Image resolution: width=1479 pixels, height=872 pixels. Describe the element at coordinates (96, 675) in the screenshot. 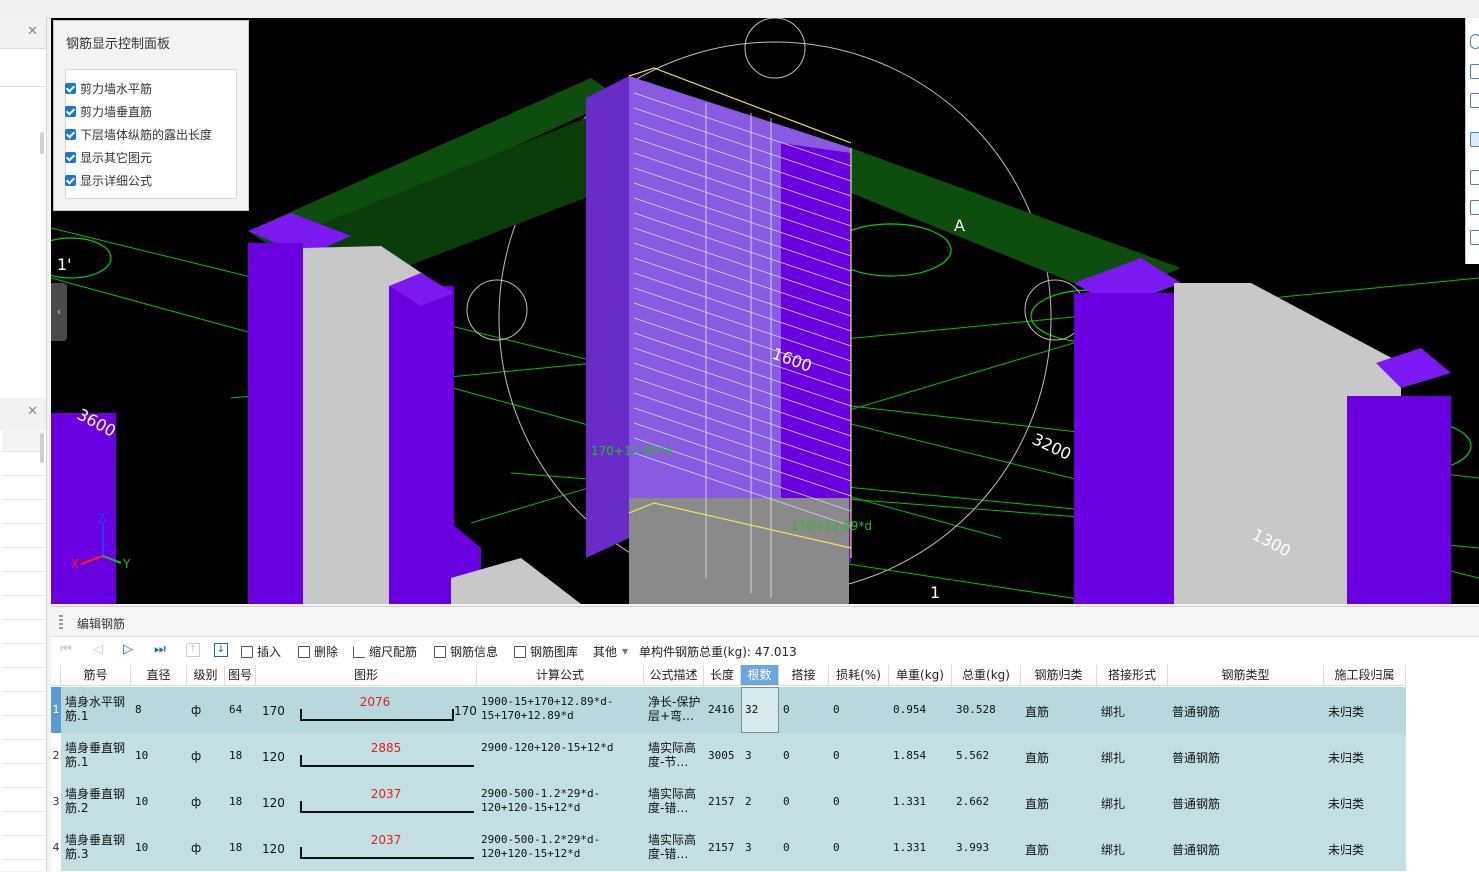

I see `column-header: 筋号` at that location.